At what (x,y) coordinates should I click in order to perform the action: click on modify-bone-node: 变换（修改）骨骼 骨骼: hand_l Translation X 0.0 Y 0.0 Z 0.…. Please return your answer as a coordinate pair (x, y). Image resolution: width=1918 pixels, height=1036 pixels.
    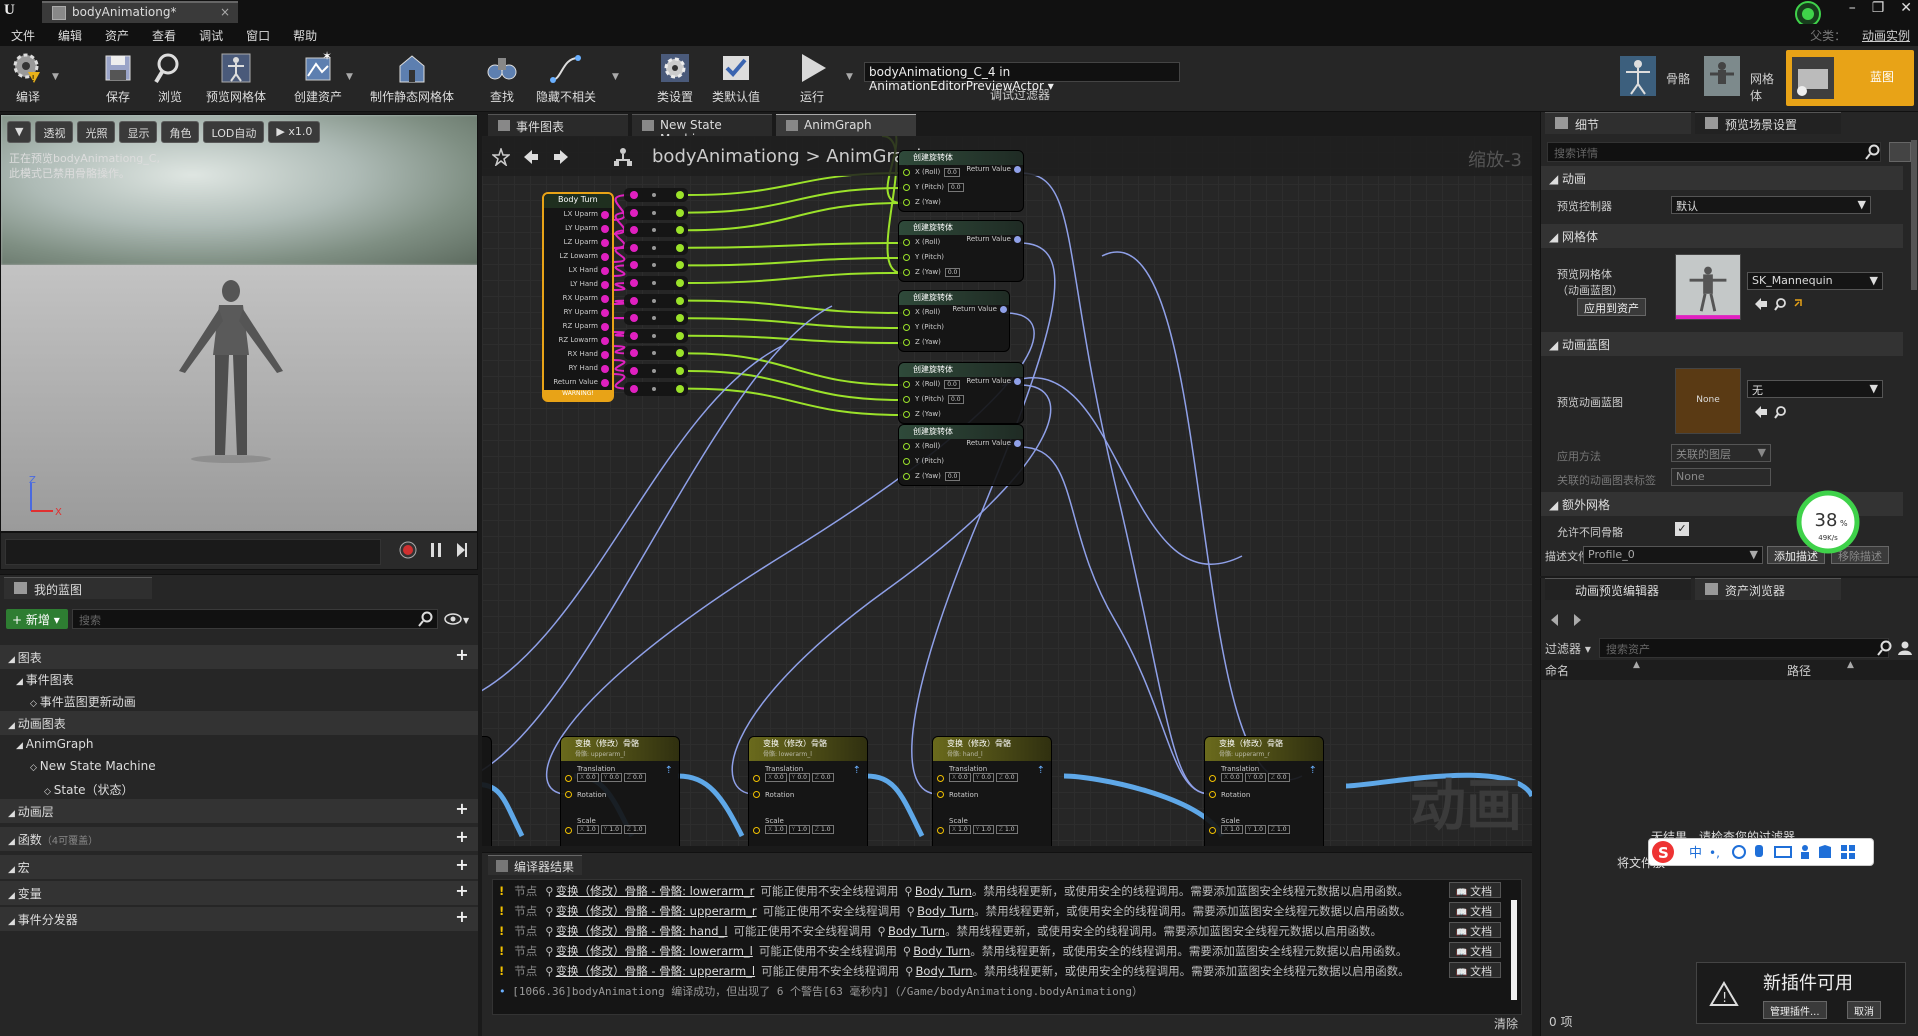
    Looking at the image, I should click on (992, 791).